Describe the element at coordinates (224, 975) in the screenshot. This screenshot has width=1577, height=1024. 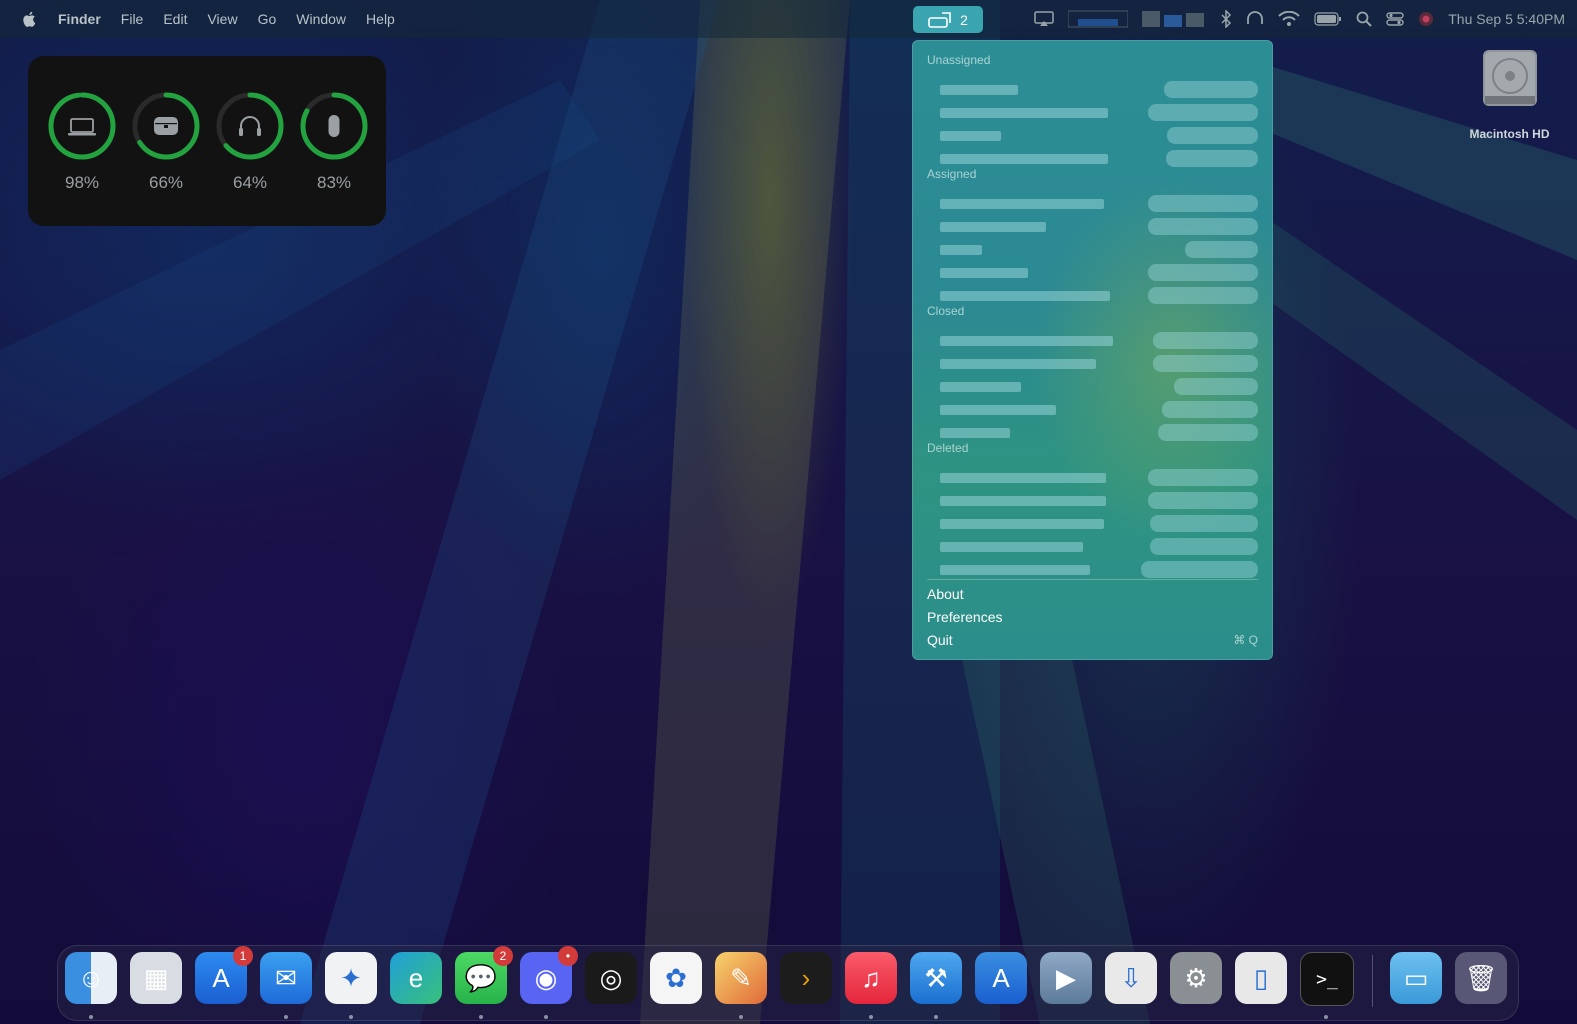
I see `dock-app-store-icon: A1` at that location.